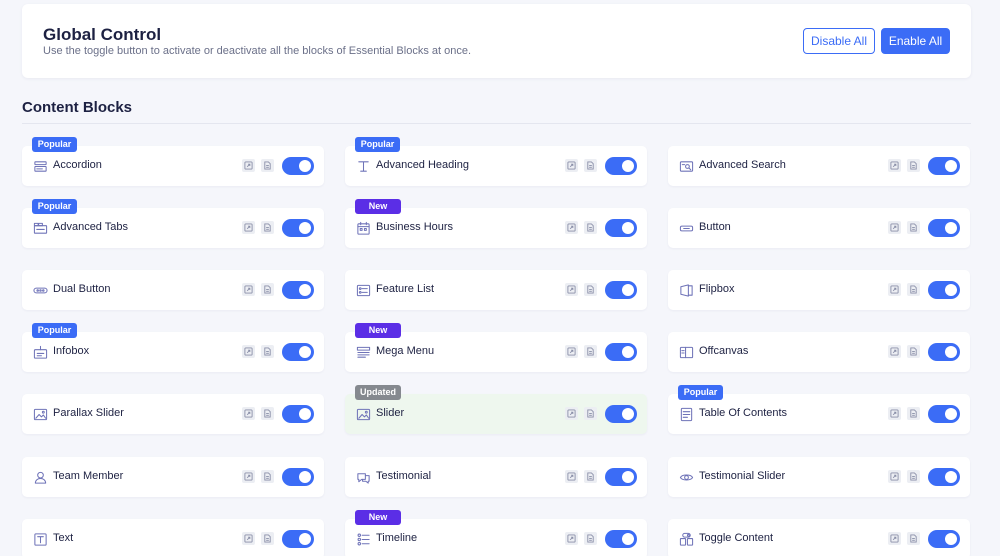  What do you see at coordinates (839, 41) in the screenshot?
I see `disable-all-button: Disable All` at bounding box center [839, 41].